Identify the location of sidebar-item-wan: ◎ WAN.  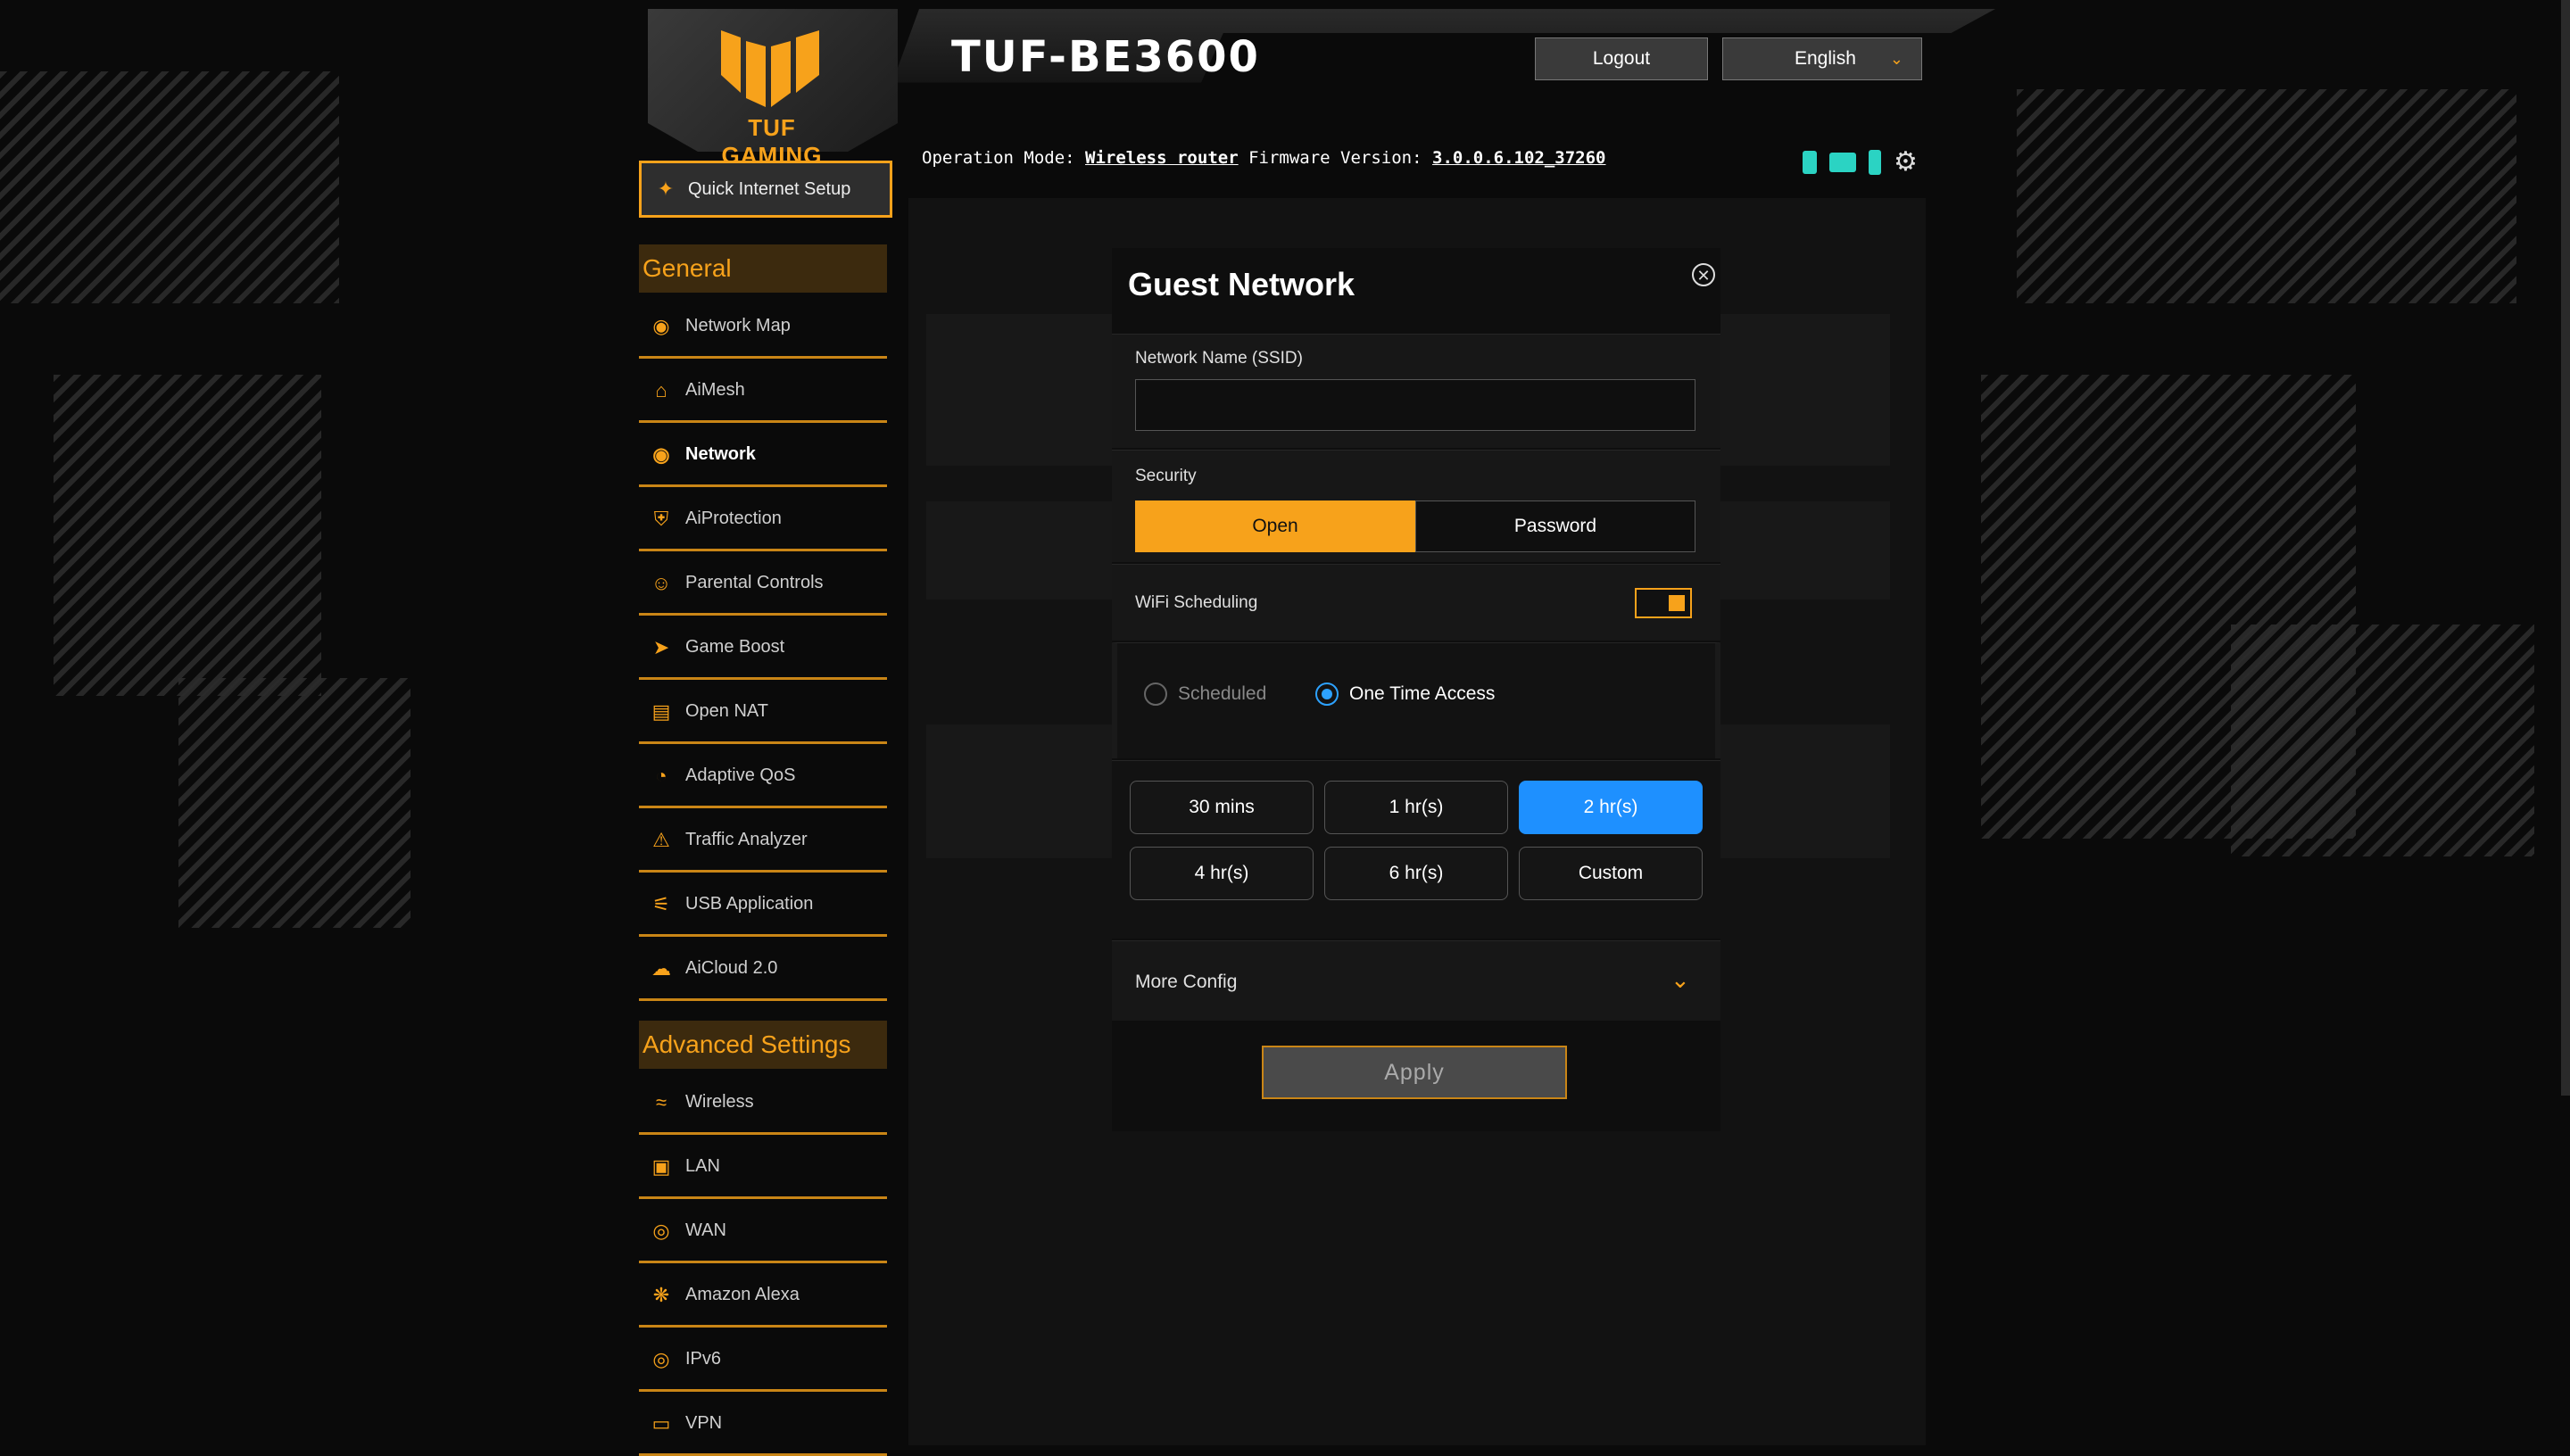
(763, 1232).